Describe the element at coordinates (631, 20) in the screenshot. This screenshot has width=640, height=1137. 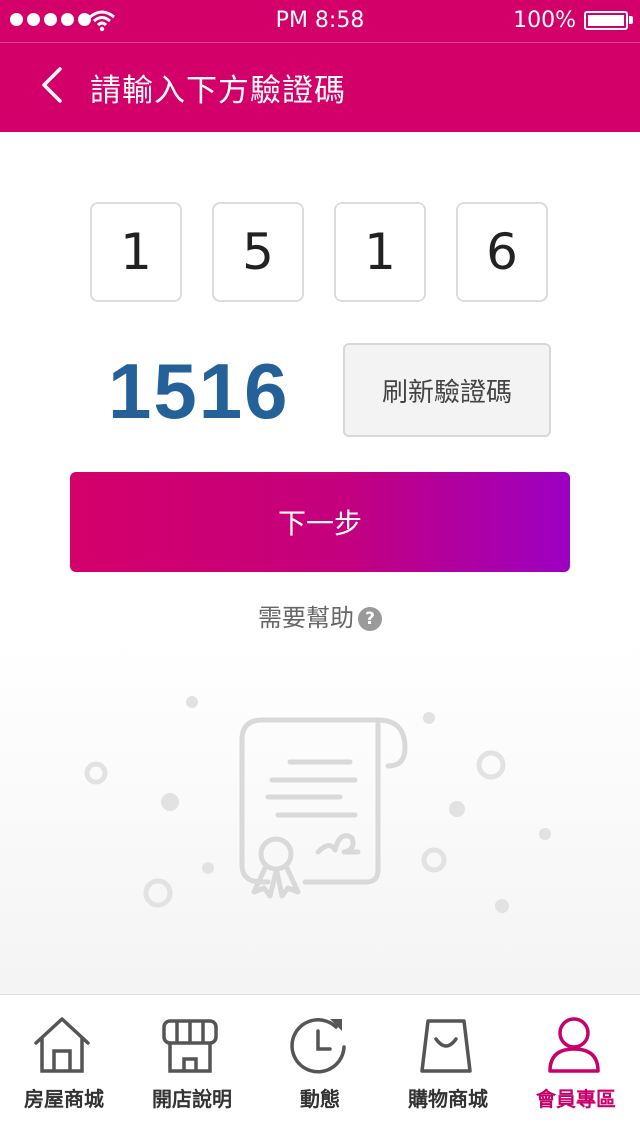
I see `battery-tip` at that location.